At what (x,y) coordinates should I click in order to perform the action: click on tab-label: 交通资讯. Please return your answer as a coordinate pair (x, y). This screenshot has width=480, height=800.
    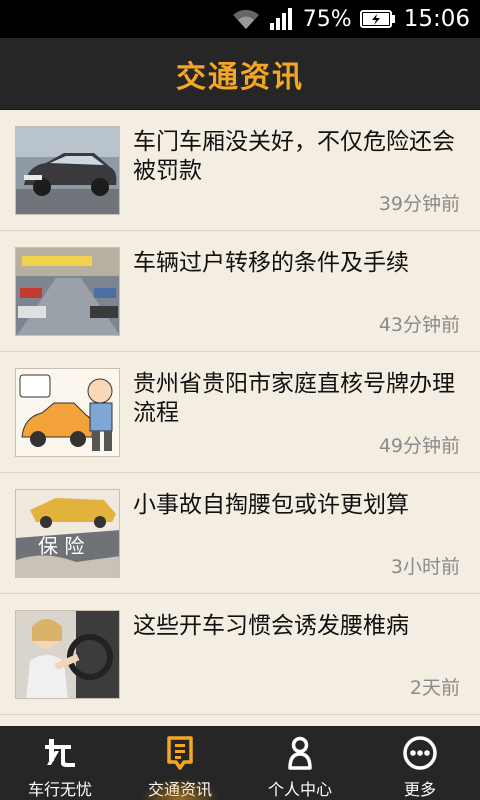
    Looking at the image, I should click on (179, 789).